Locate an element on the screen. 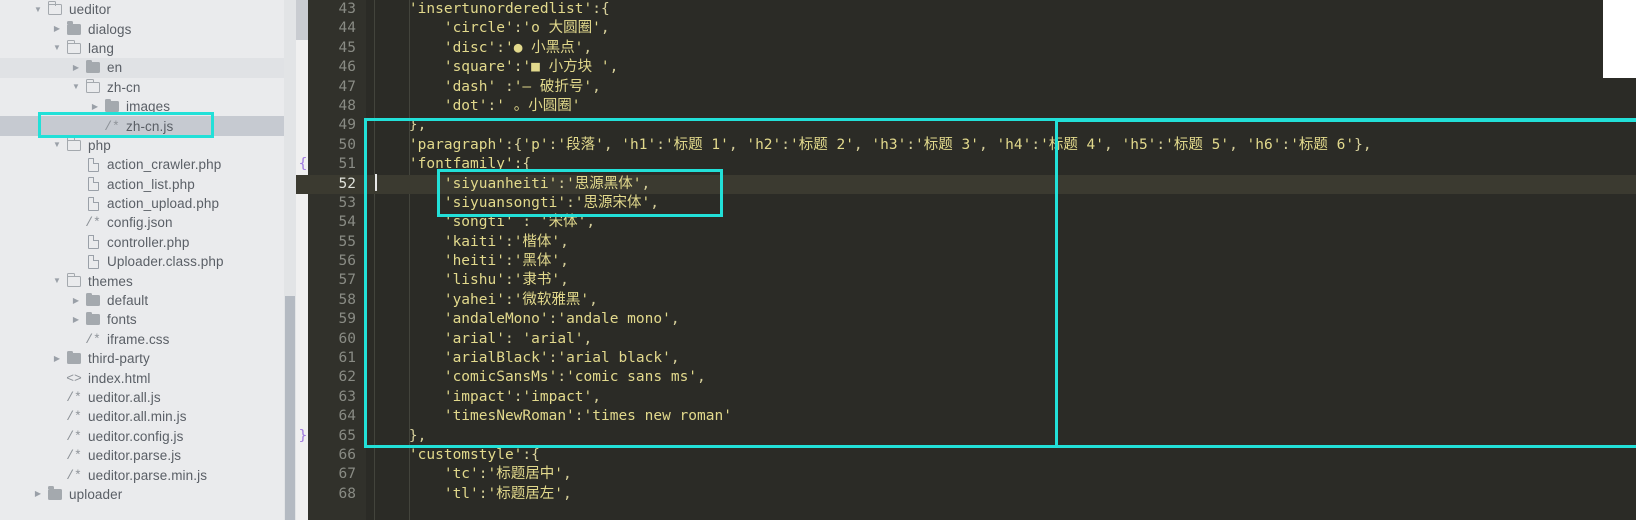 Image resolution: width=1636 pixels, height=520 pixels. code-line: 48 'dot':' 。小圆圈' is located at coordinates (966, 106).